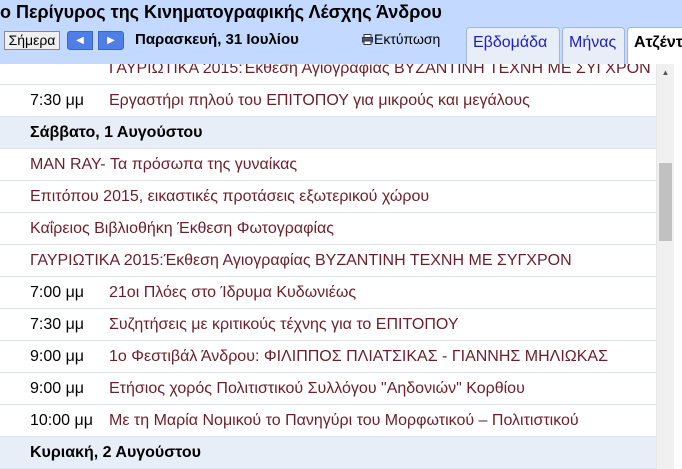 This screenshot has height=469, width=682. Describe the element at coordinates (57, 292) in the screenshot. I see `event-time: 7:00 μμ` at that location.